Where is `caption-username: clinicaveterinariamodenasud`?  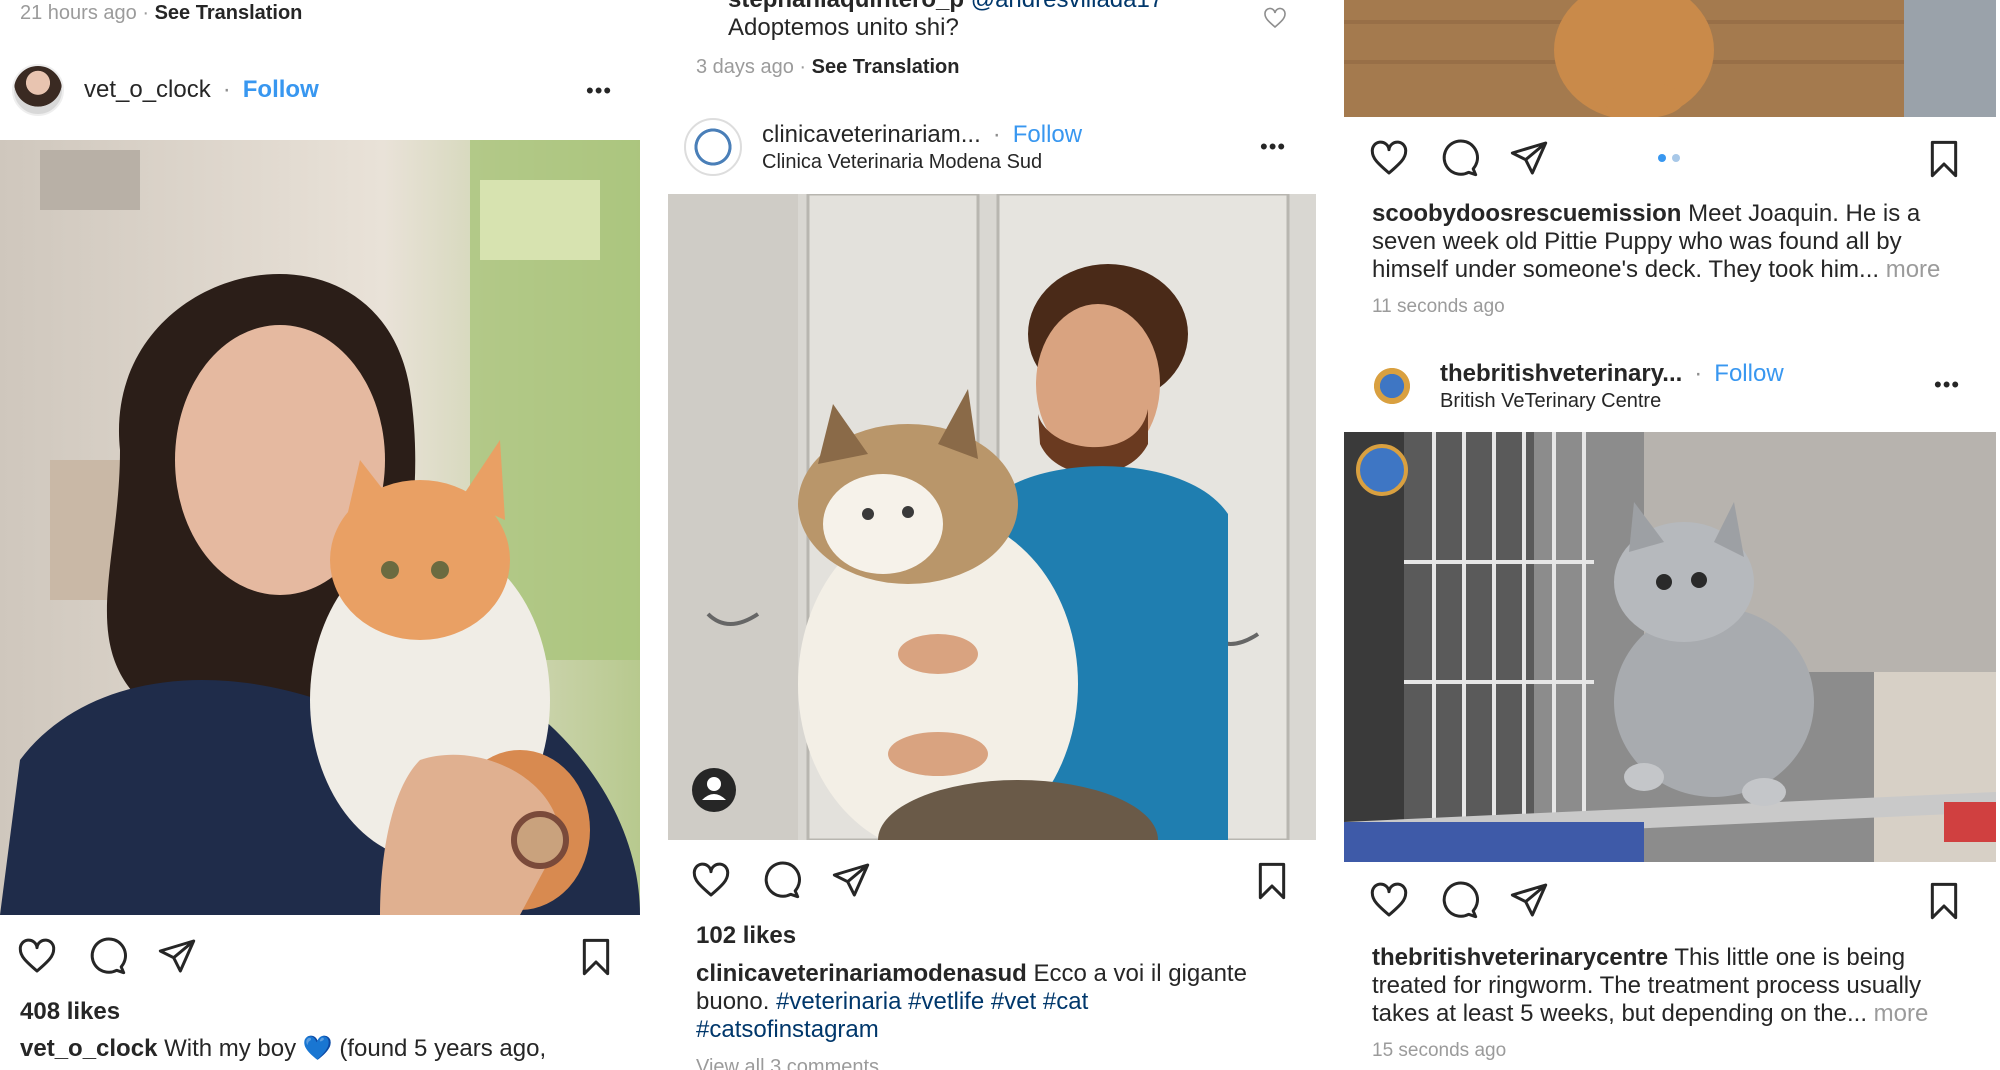
caption-username: clinicaveterinariamodenasud is located at coordinates (861, 973).